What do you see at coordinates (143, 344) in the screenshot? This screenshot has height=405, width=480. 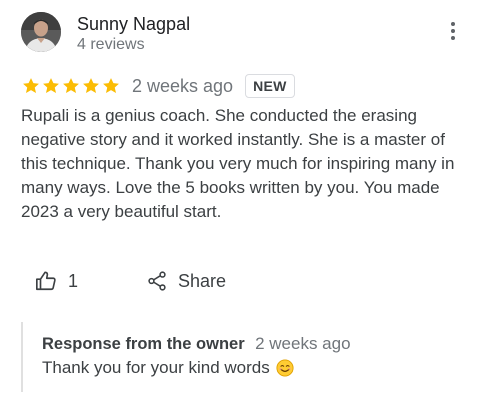 I see `owner-response-title: Response from the owner` at bounding box center [143, 344].